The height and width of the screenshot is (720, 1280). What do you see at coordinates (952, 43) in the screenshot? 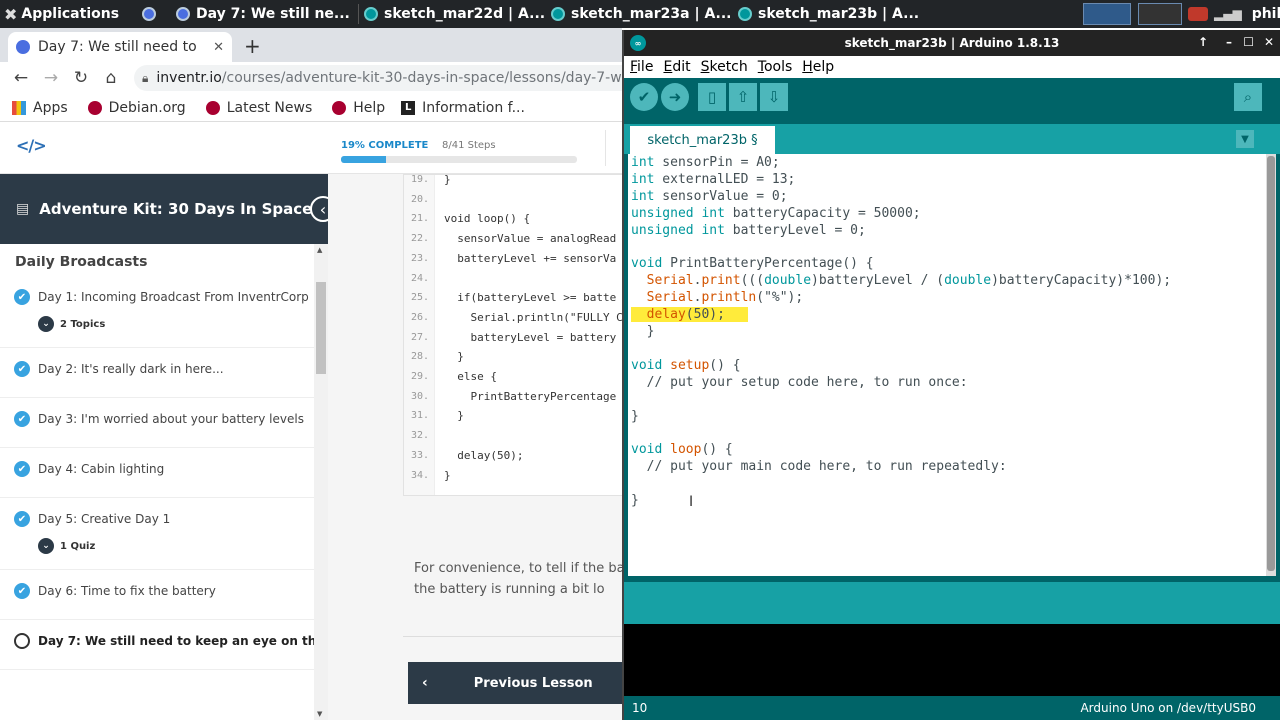
I see `arduino-titlebar: ∞ sketch_mar23b | Arduino 1.8.13 ↑ – ☐ ✕` at bounding box center [952, 43].